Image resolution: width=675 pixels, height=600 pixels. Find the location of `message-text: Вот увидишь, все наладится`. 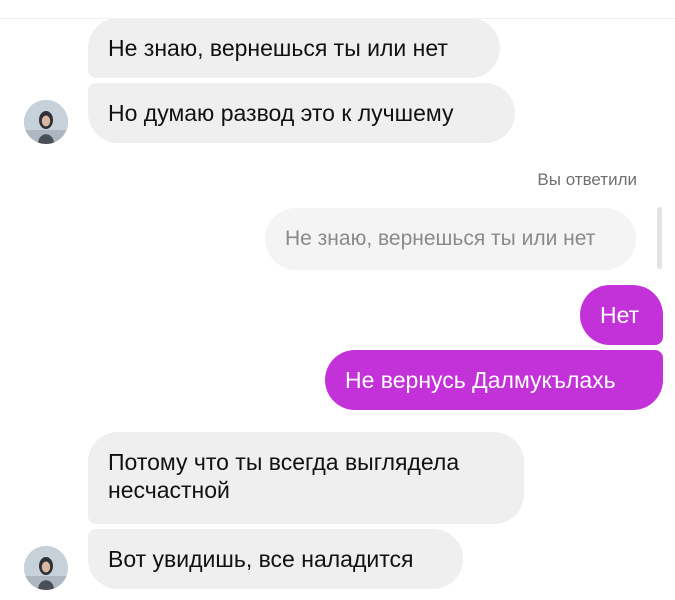

message-text: Вот увидишь, все наладится is located at coordinates (261, 559).